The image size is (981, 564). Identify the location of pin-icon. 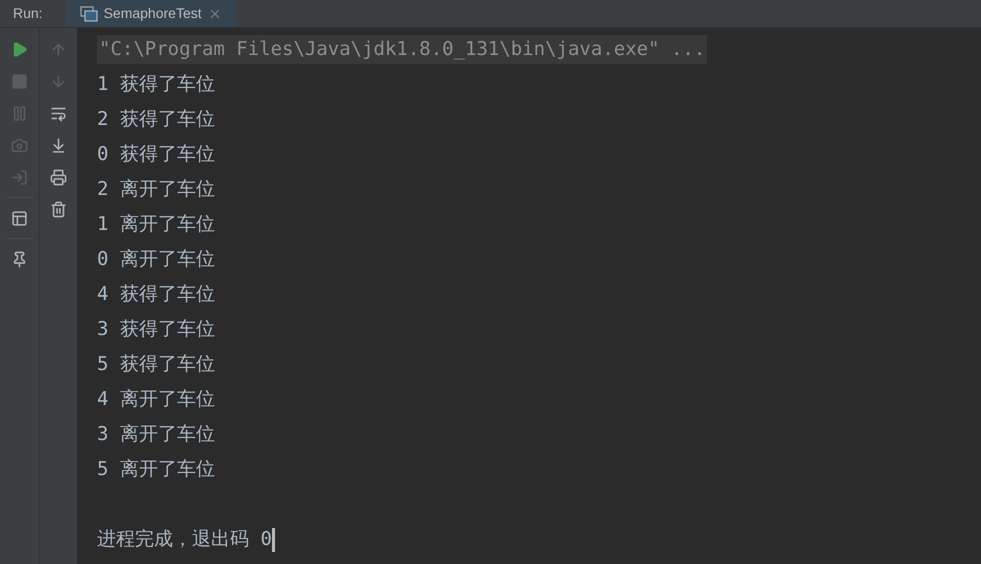
(19, 259).